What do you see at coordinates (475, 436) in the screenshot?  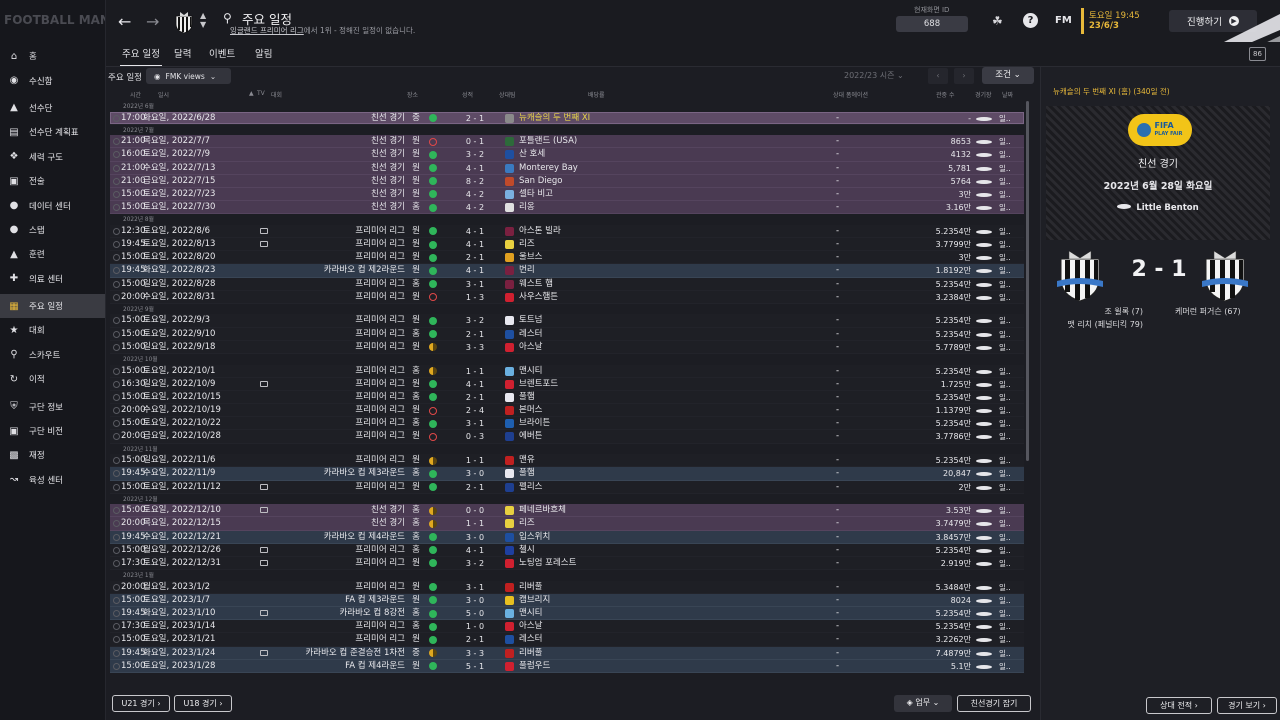 I see `fixture-score: 0 - 3` at bounding box center [475, 436].